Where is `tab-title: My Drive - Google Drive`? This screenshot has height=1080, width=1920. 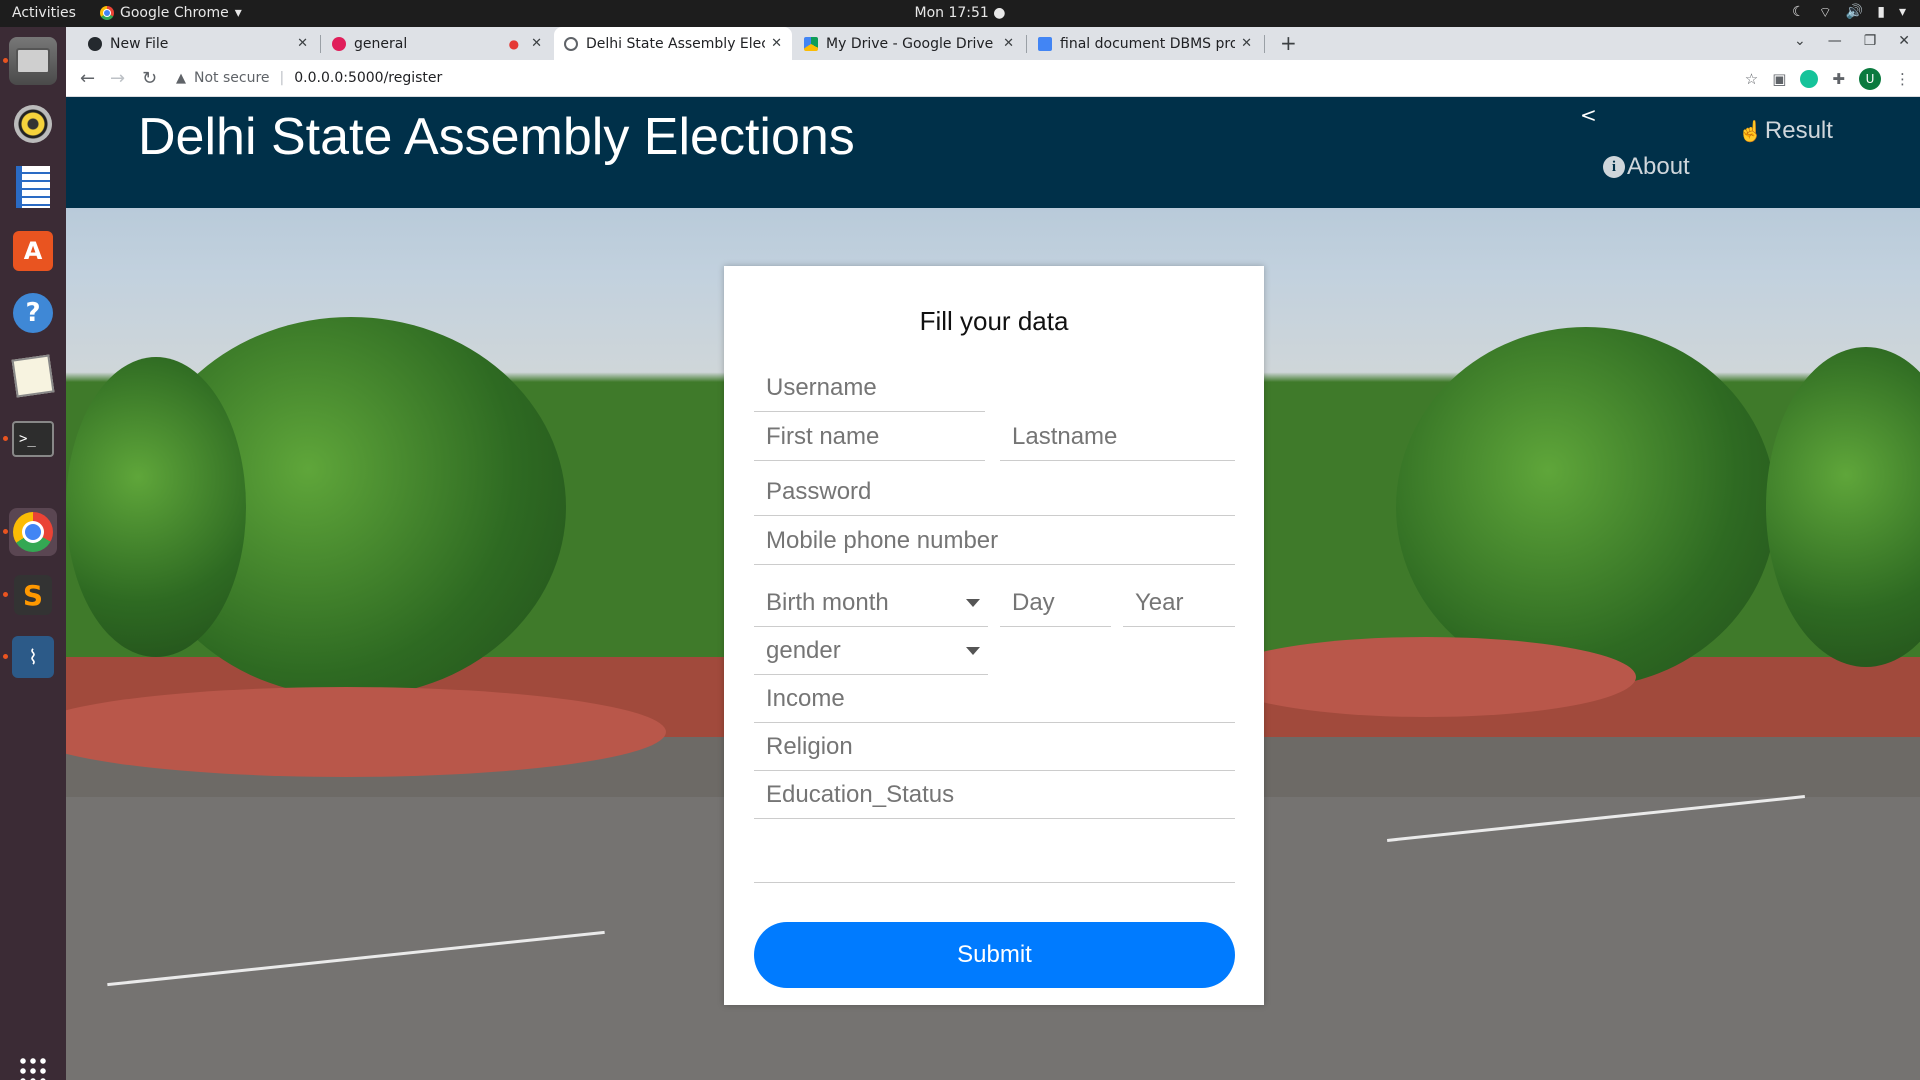
tab-title: My Drive - Google Drive is located at coordinates (910, 43).